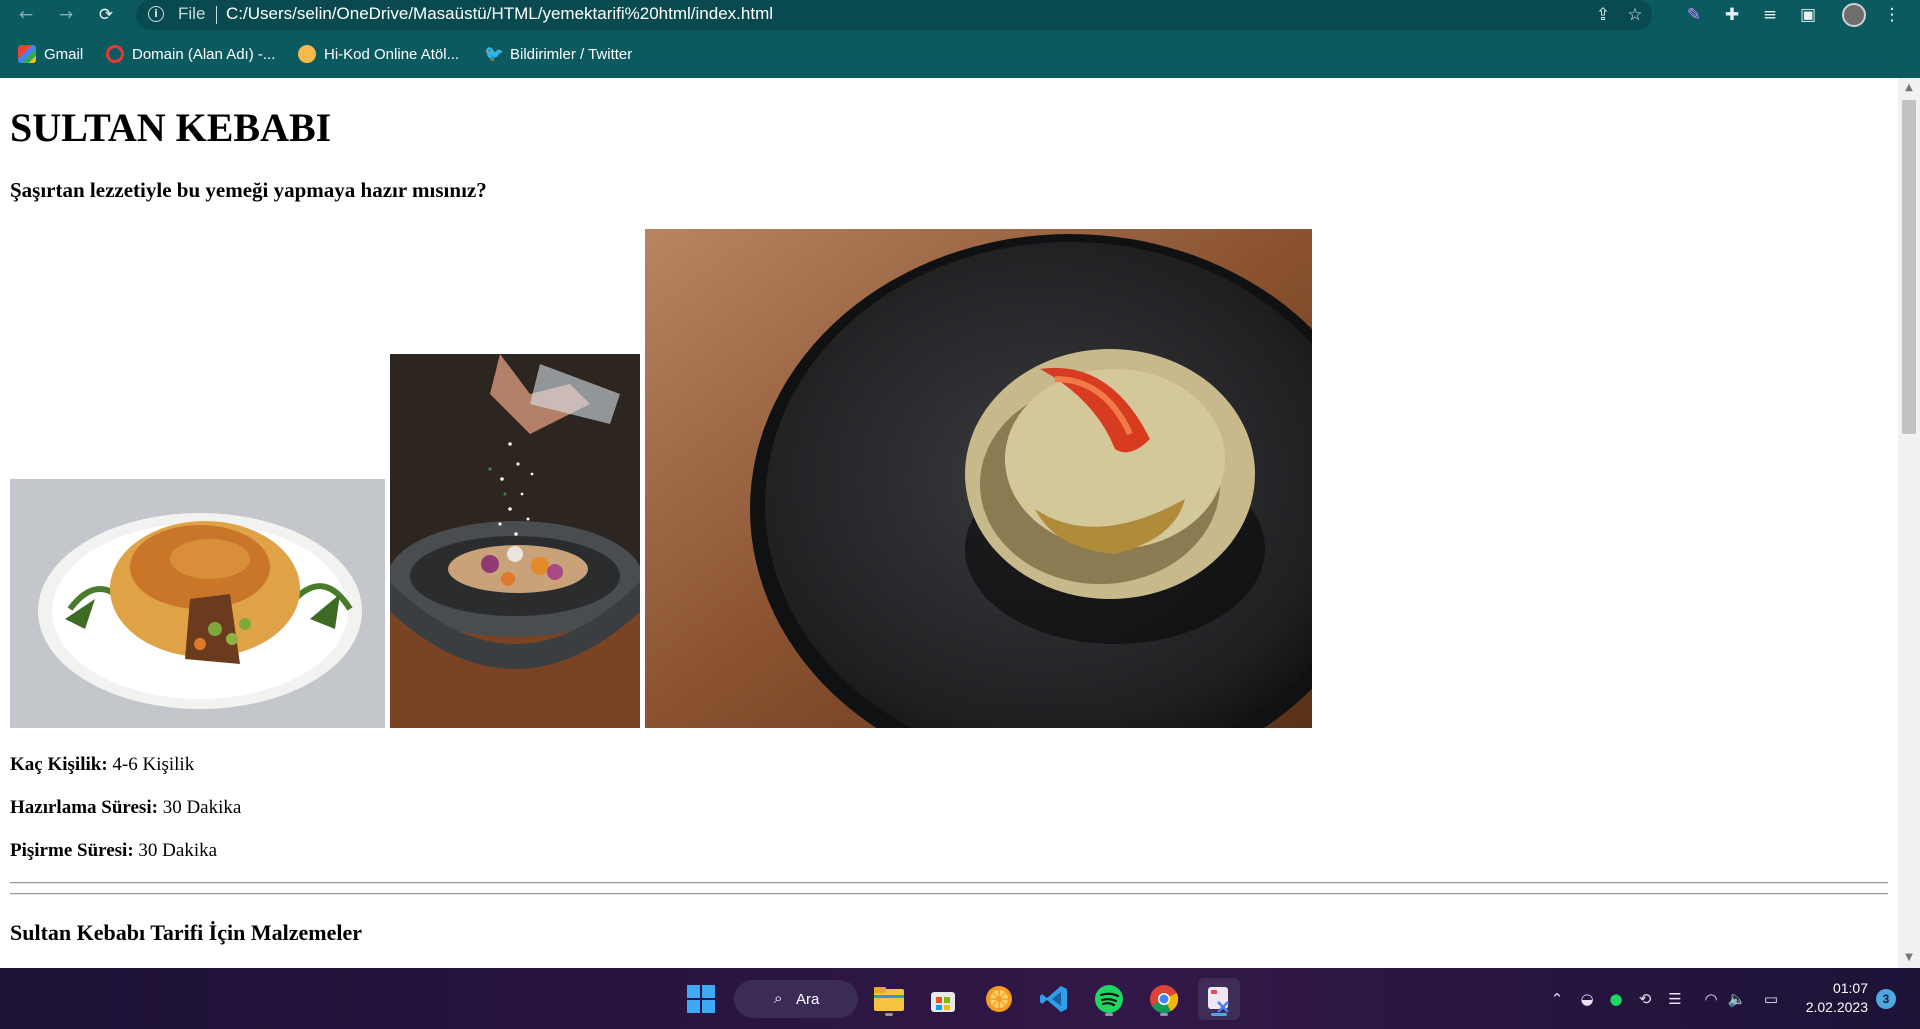 The image size is (1920, 1029). I want to click on feather-extension-icon: ✎, so click(1694, 15).